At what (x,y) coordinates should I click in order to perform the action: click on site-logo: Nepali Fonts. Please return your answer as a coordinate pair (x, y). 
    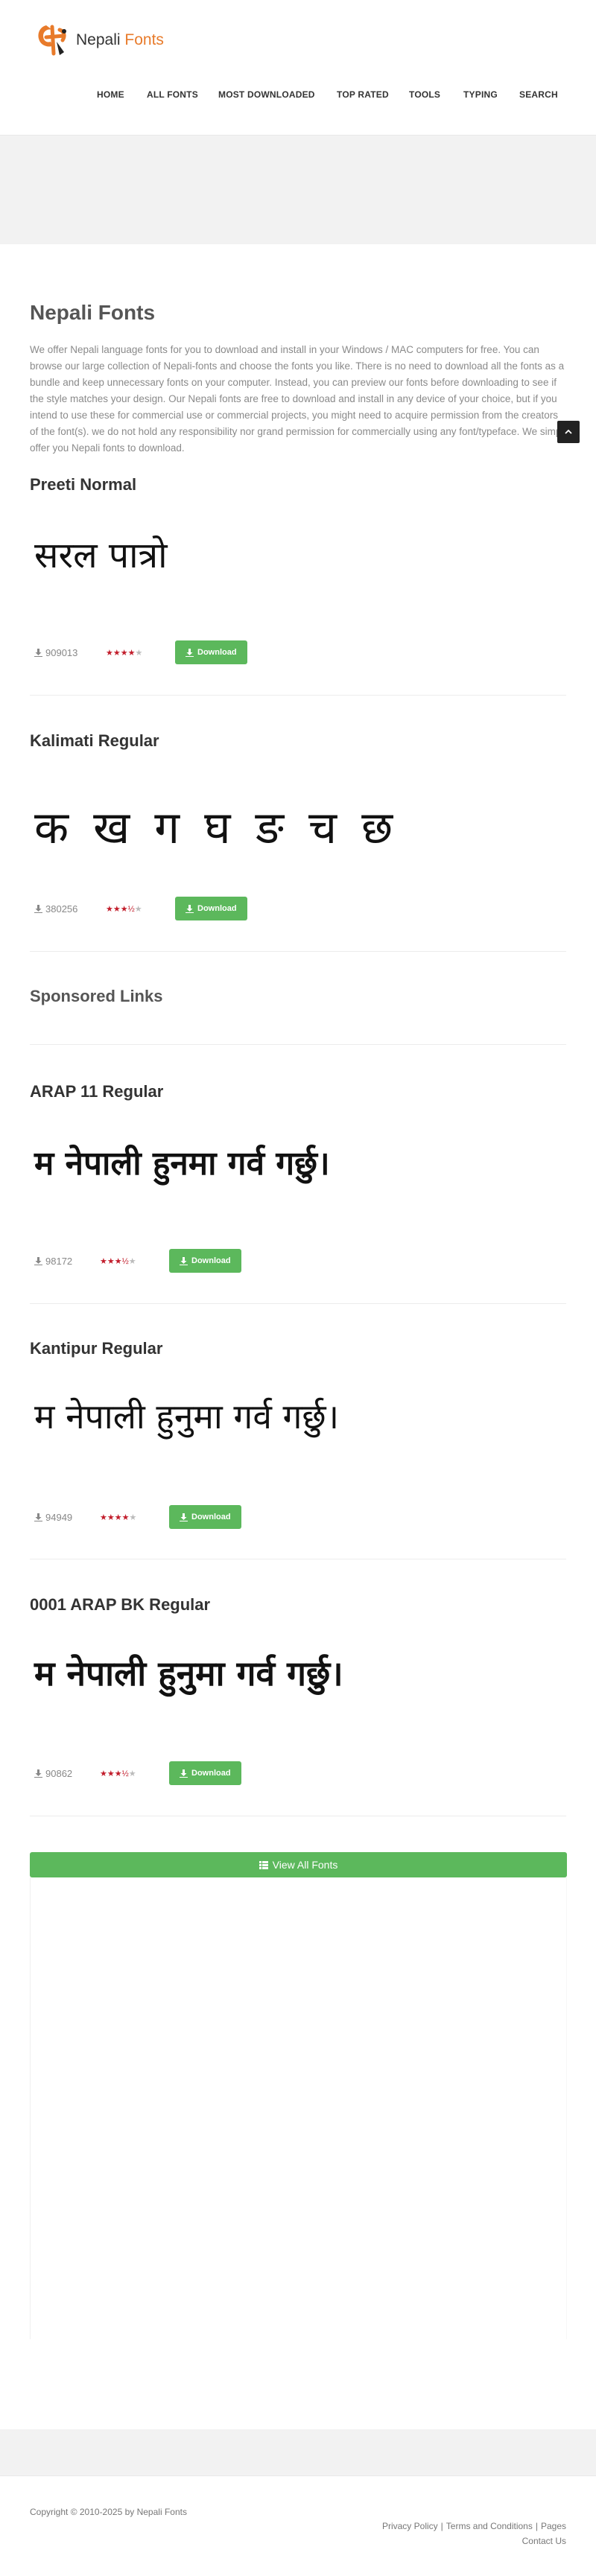
    Looking at the image, I should click on (98, 40).